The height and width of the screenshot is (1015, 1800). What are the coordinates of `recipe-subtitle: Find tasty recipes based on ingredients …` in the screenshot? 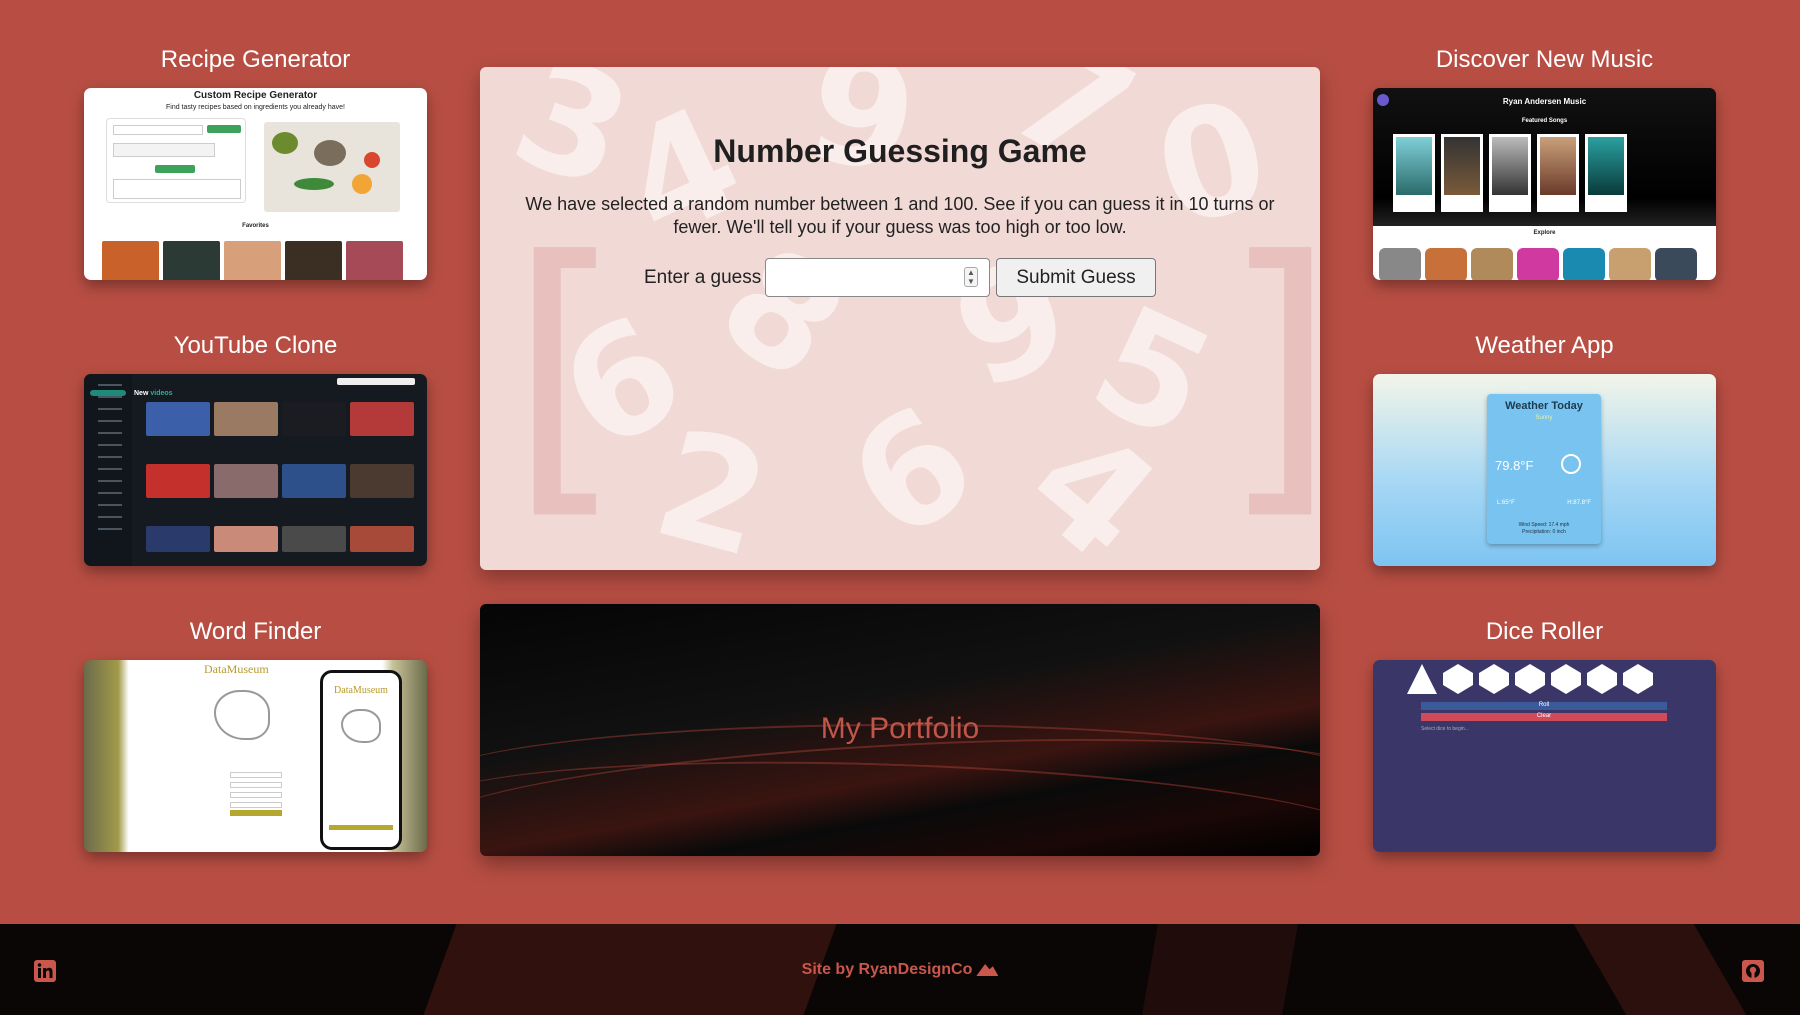 It's located at (255, 107).